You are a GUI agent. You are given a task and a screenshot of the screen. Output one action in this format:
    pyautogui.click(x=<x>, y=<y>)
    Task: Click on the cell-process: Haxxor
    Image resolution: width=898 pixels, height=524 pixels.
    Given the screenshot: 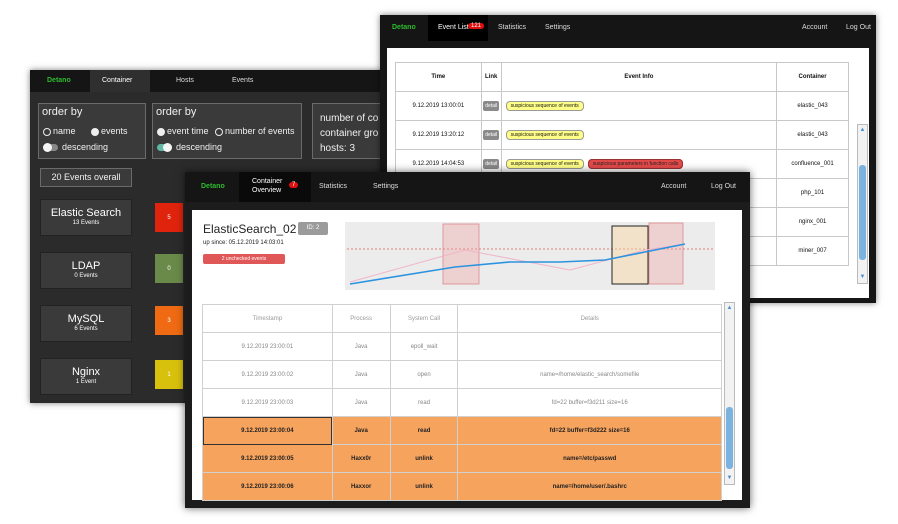 What is the action you would take?
    pyautogui.click(x=361, y=486)
    